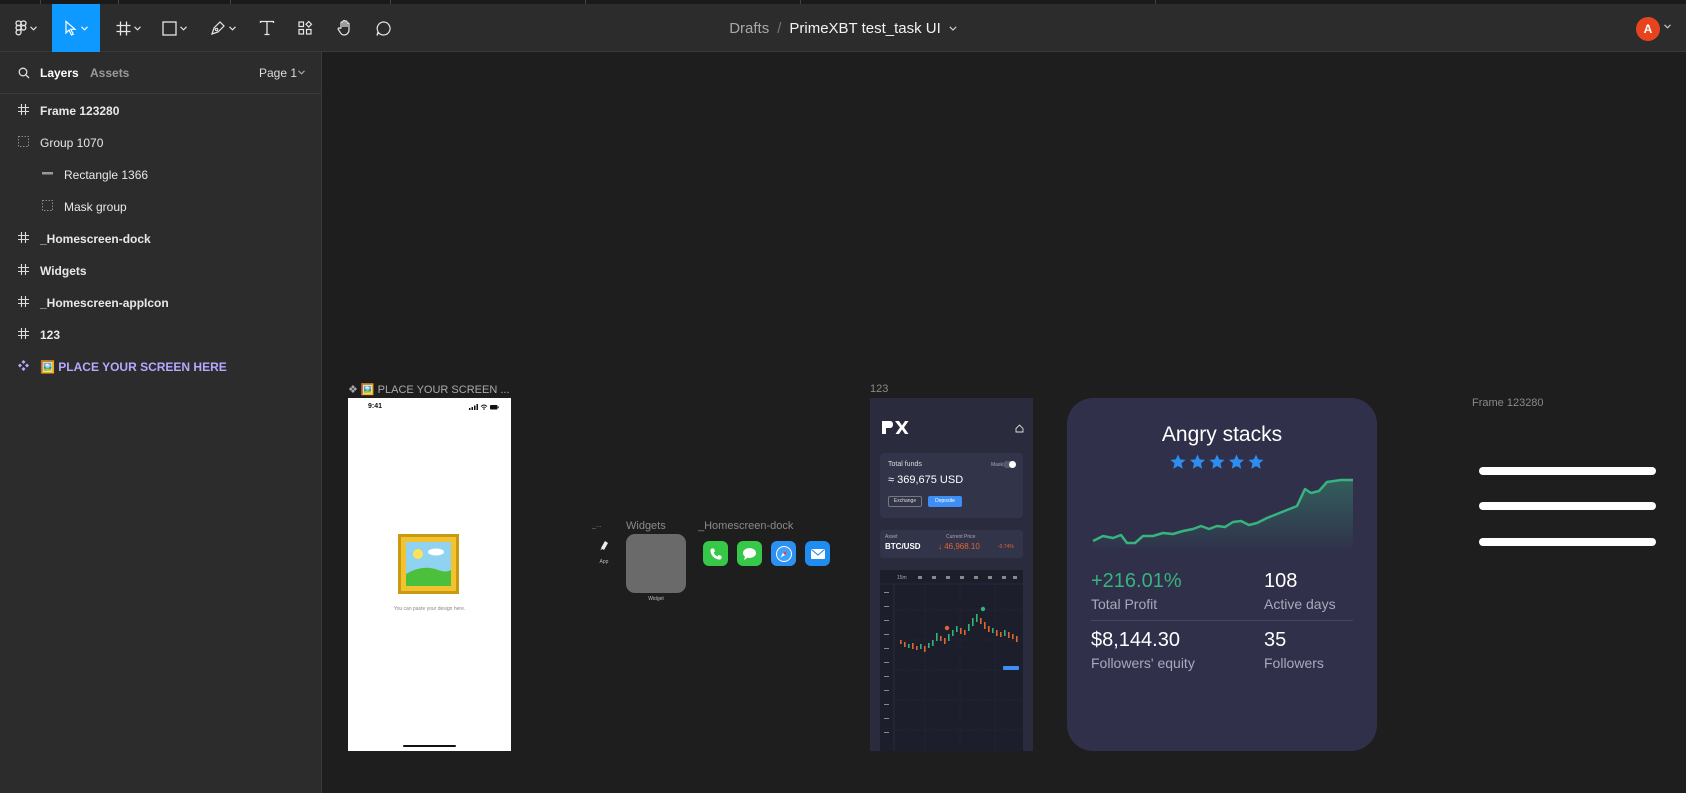 This screenshot has width=1686, height=793. I want to click on frame-tool-button, so click(128, 28).